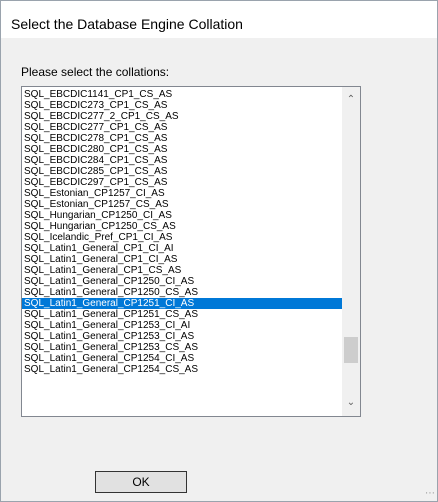  I want to click on collation-list-item: SQL_Latin1_General_CP1_CI_AS, so click(182, 259).